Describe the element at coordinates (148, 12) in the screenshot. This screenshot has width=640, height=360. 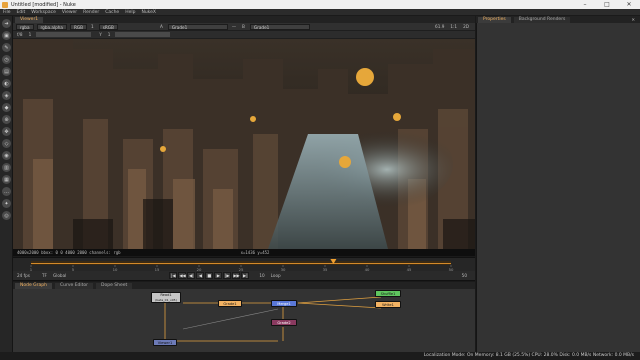
I see `menu-nukex: NukeX` at that location.